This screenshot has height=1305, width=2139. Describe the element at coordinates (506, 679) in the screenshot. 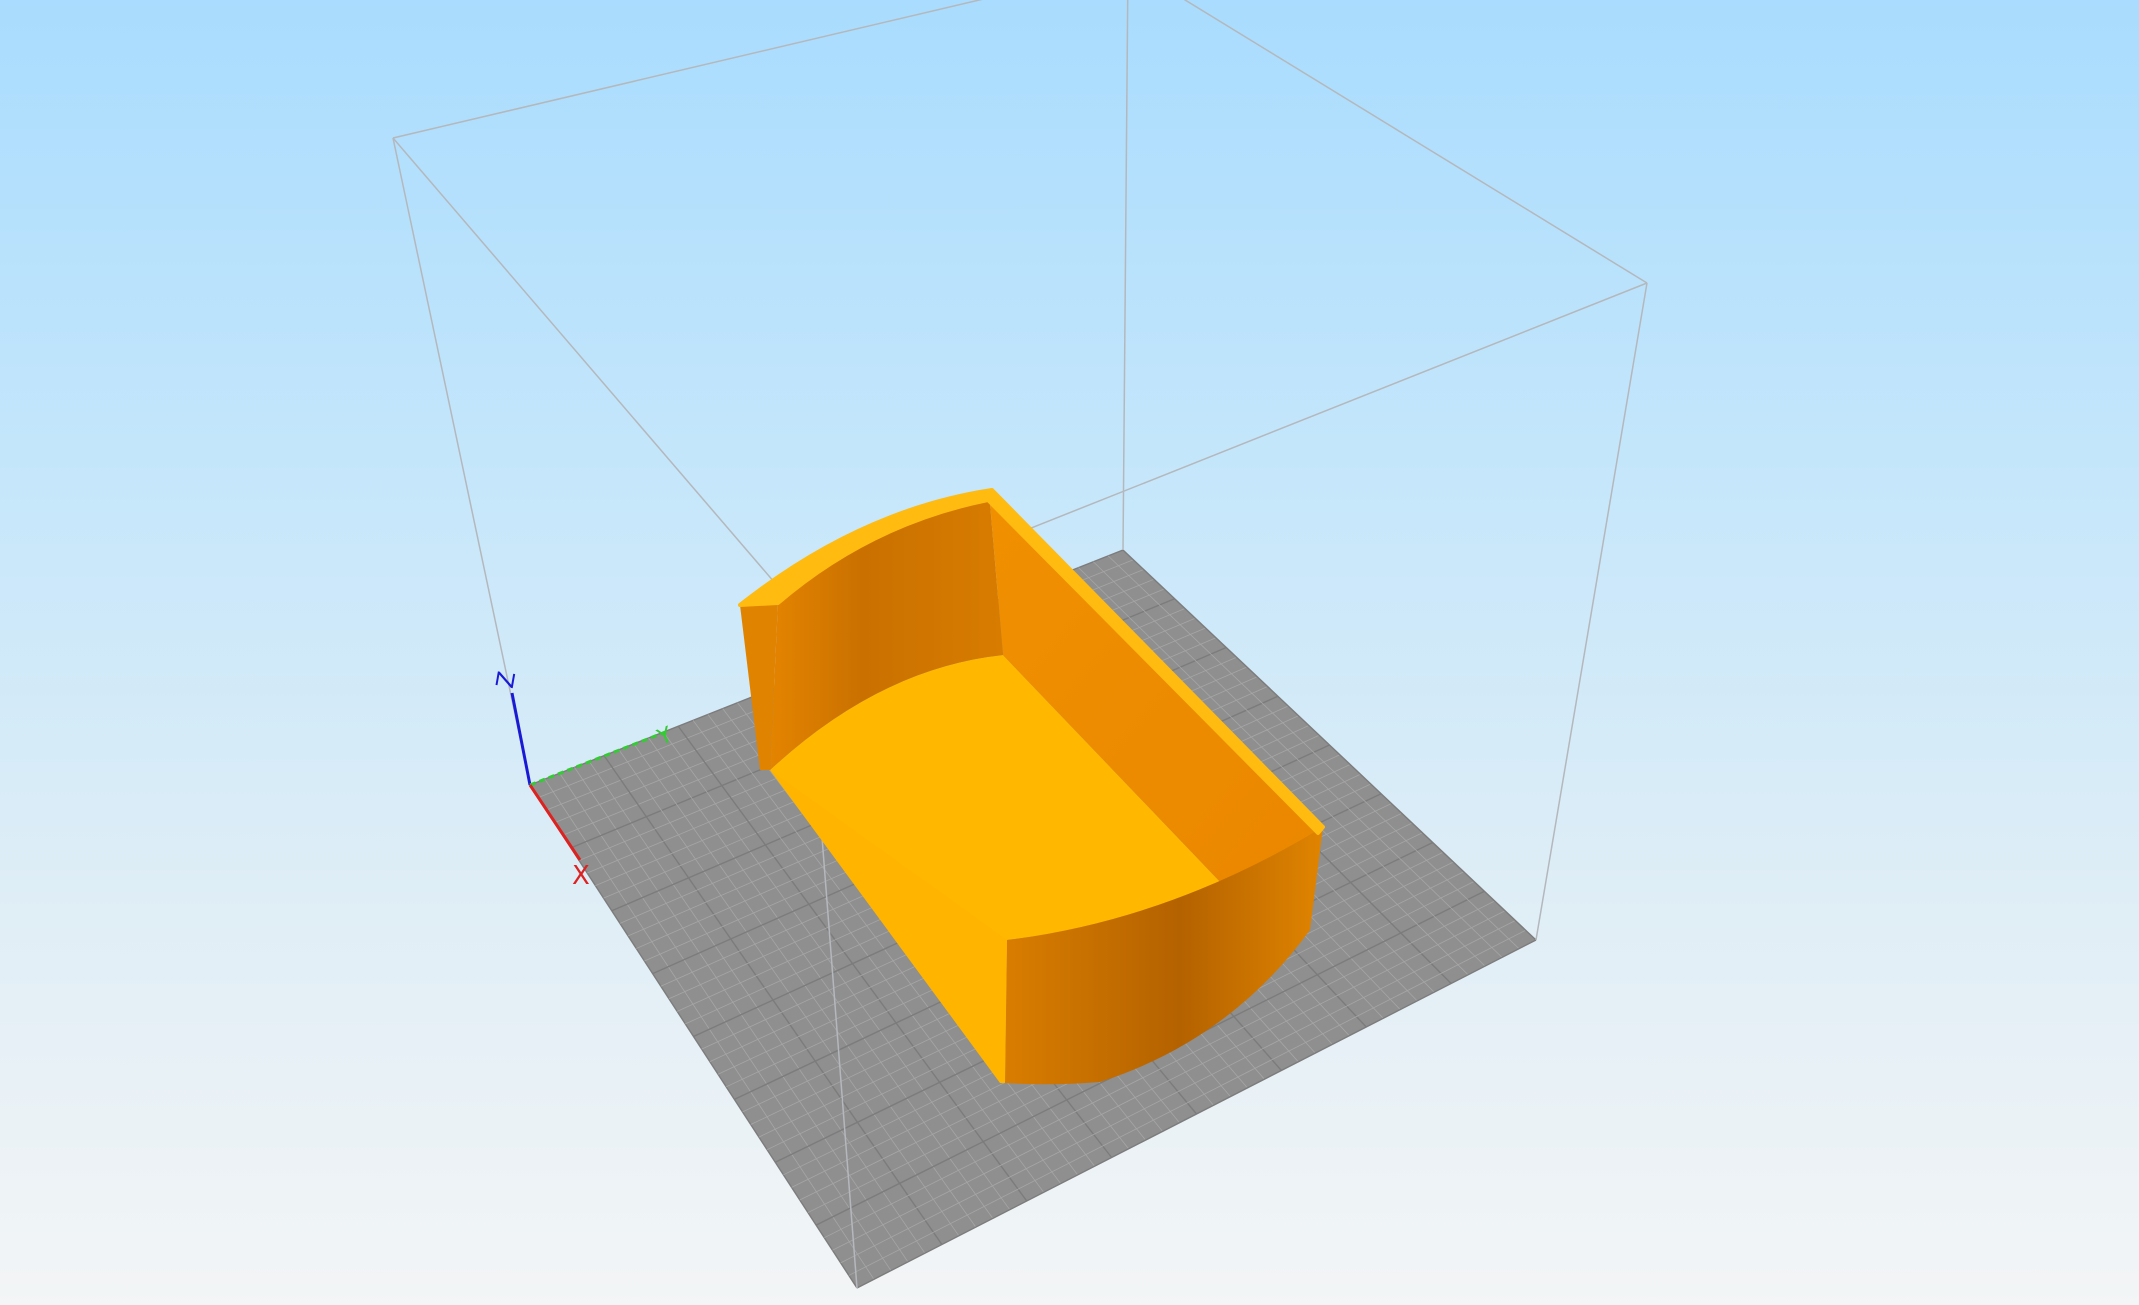

I see `z-axis-label: Z` at that location.